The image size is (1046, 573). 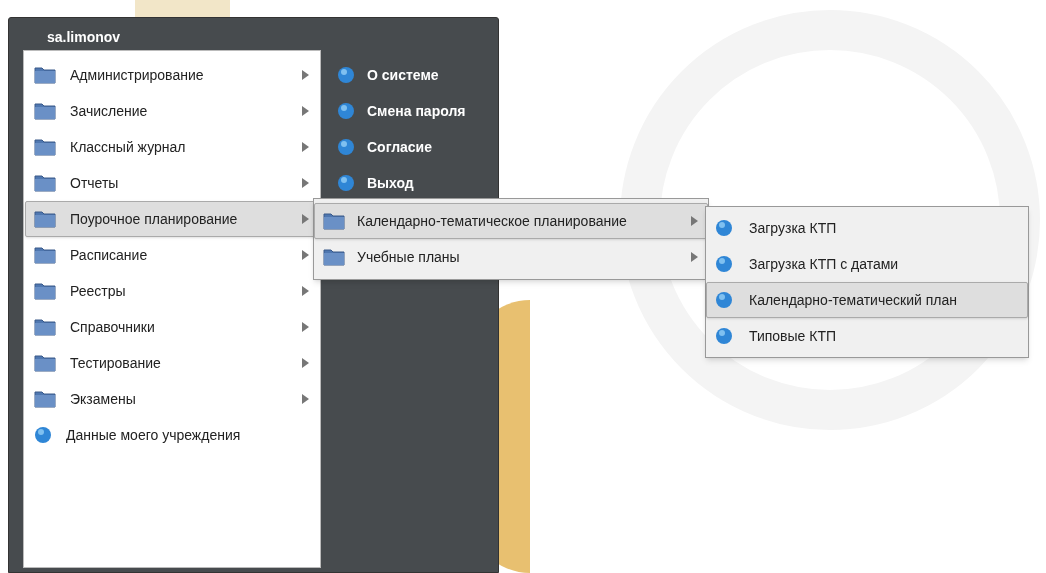 What do you see at coordinates (172, 183) in the screenshot?
I see `menu-item: Отчеты` at bounding box center [172, 183].